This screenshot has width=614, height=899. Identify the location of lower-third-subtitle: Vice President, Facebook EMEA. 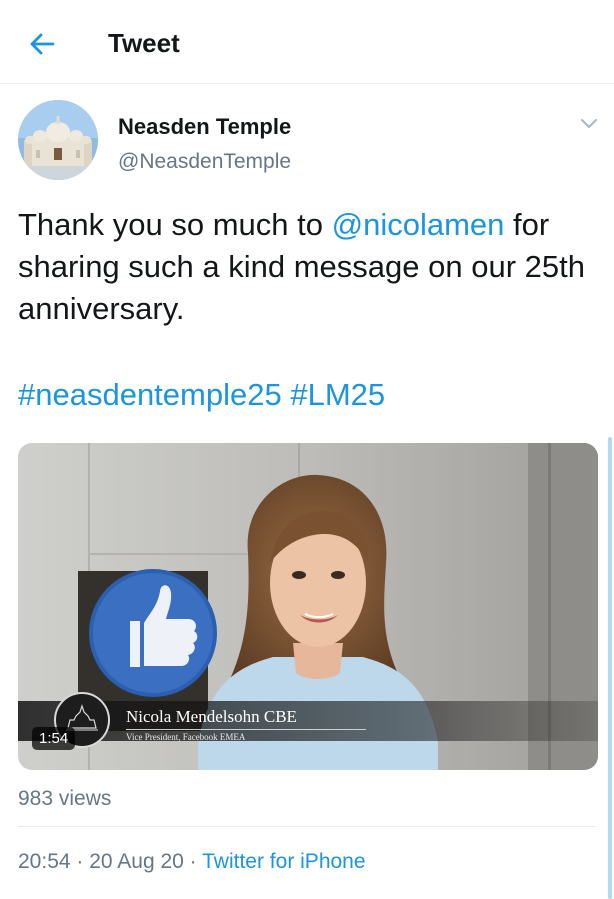
(186, 737).